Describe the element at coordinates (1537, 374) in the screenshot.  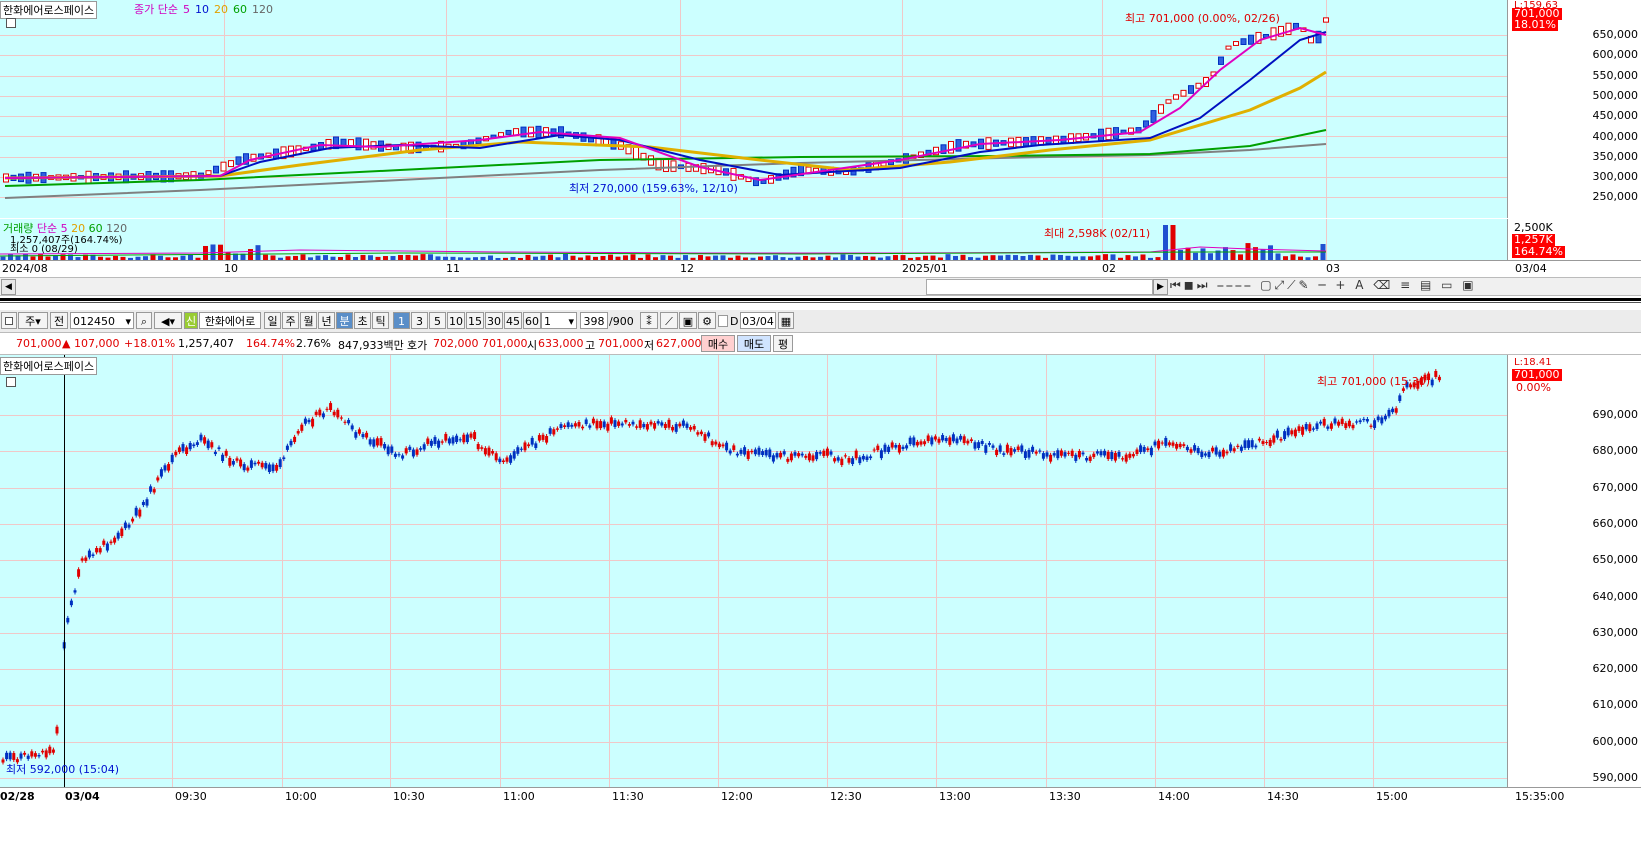
I see `minute-last-price-box: 701,000` at that location.